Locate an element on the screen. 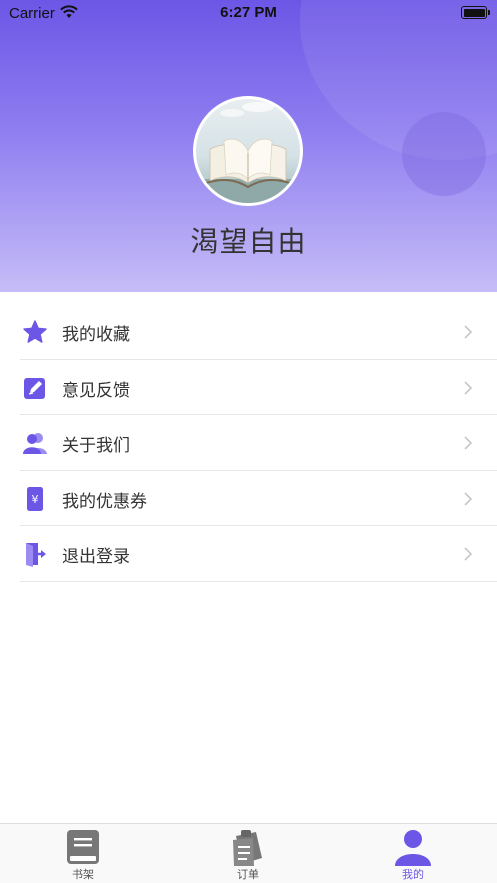 This screenshot has height=883, width=497. tab-bookshelf: 书架 is located at coordinates (83, 853).